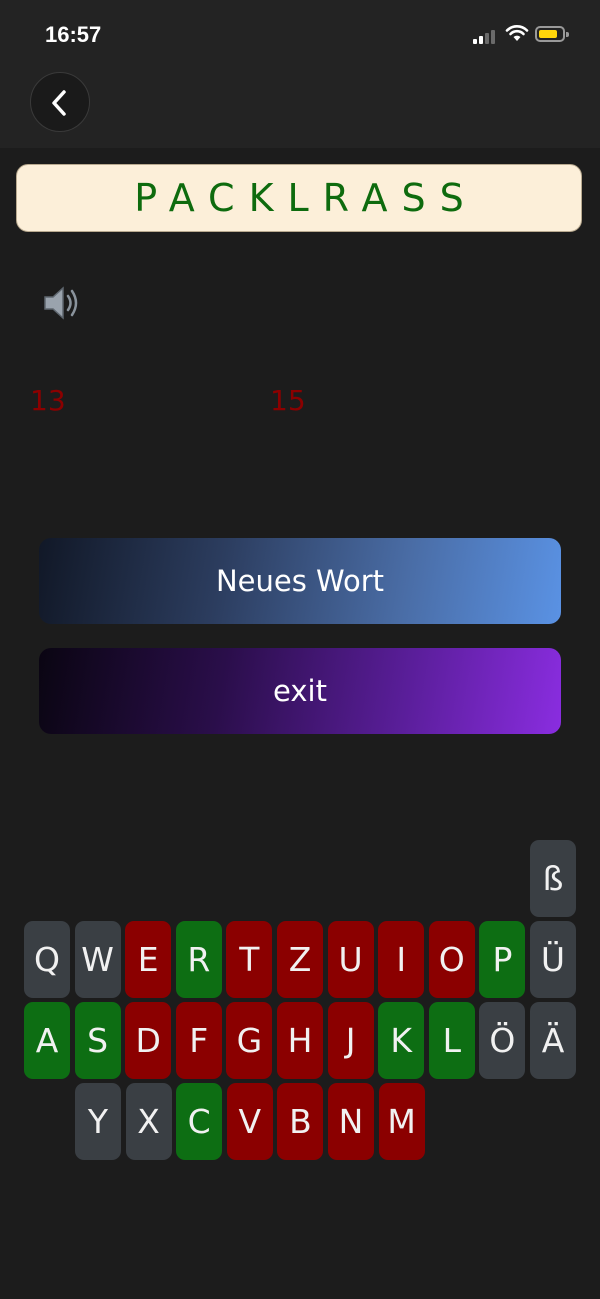  Describe the element at coordinates (249, 1040) in the screenshot. I see `key-g: G` at that location.